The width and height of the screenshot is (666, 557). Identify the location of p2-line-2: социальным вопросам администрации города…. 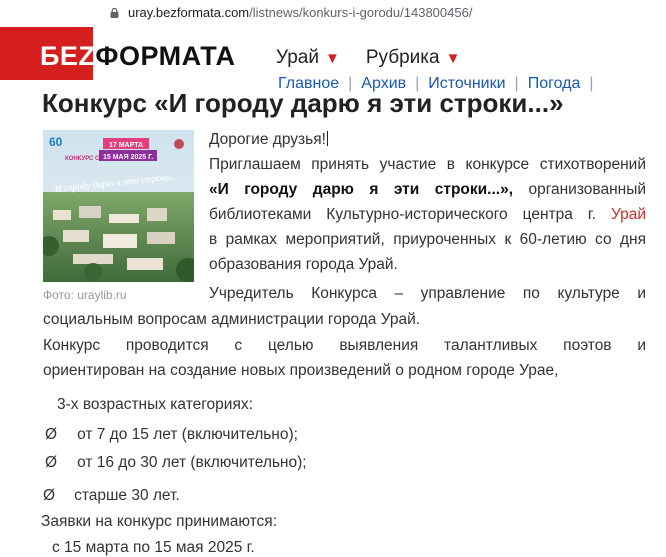
(232, 319).